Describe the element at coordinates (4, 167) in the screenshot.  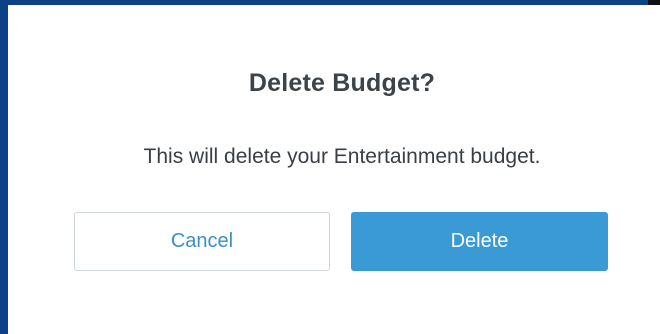
I see `frame-border-left` at that location.